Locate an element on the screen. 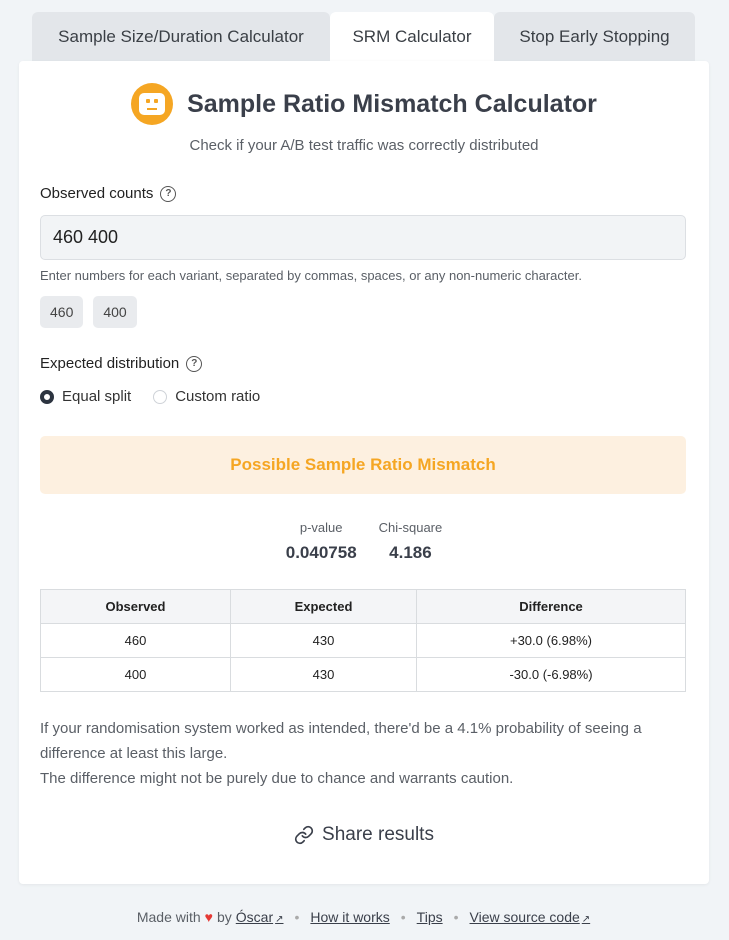  equal-split-label: Equal split is located at coordinates (97, 396).